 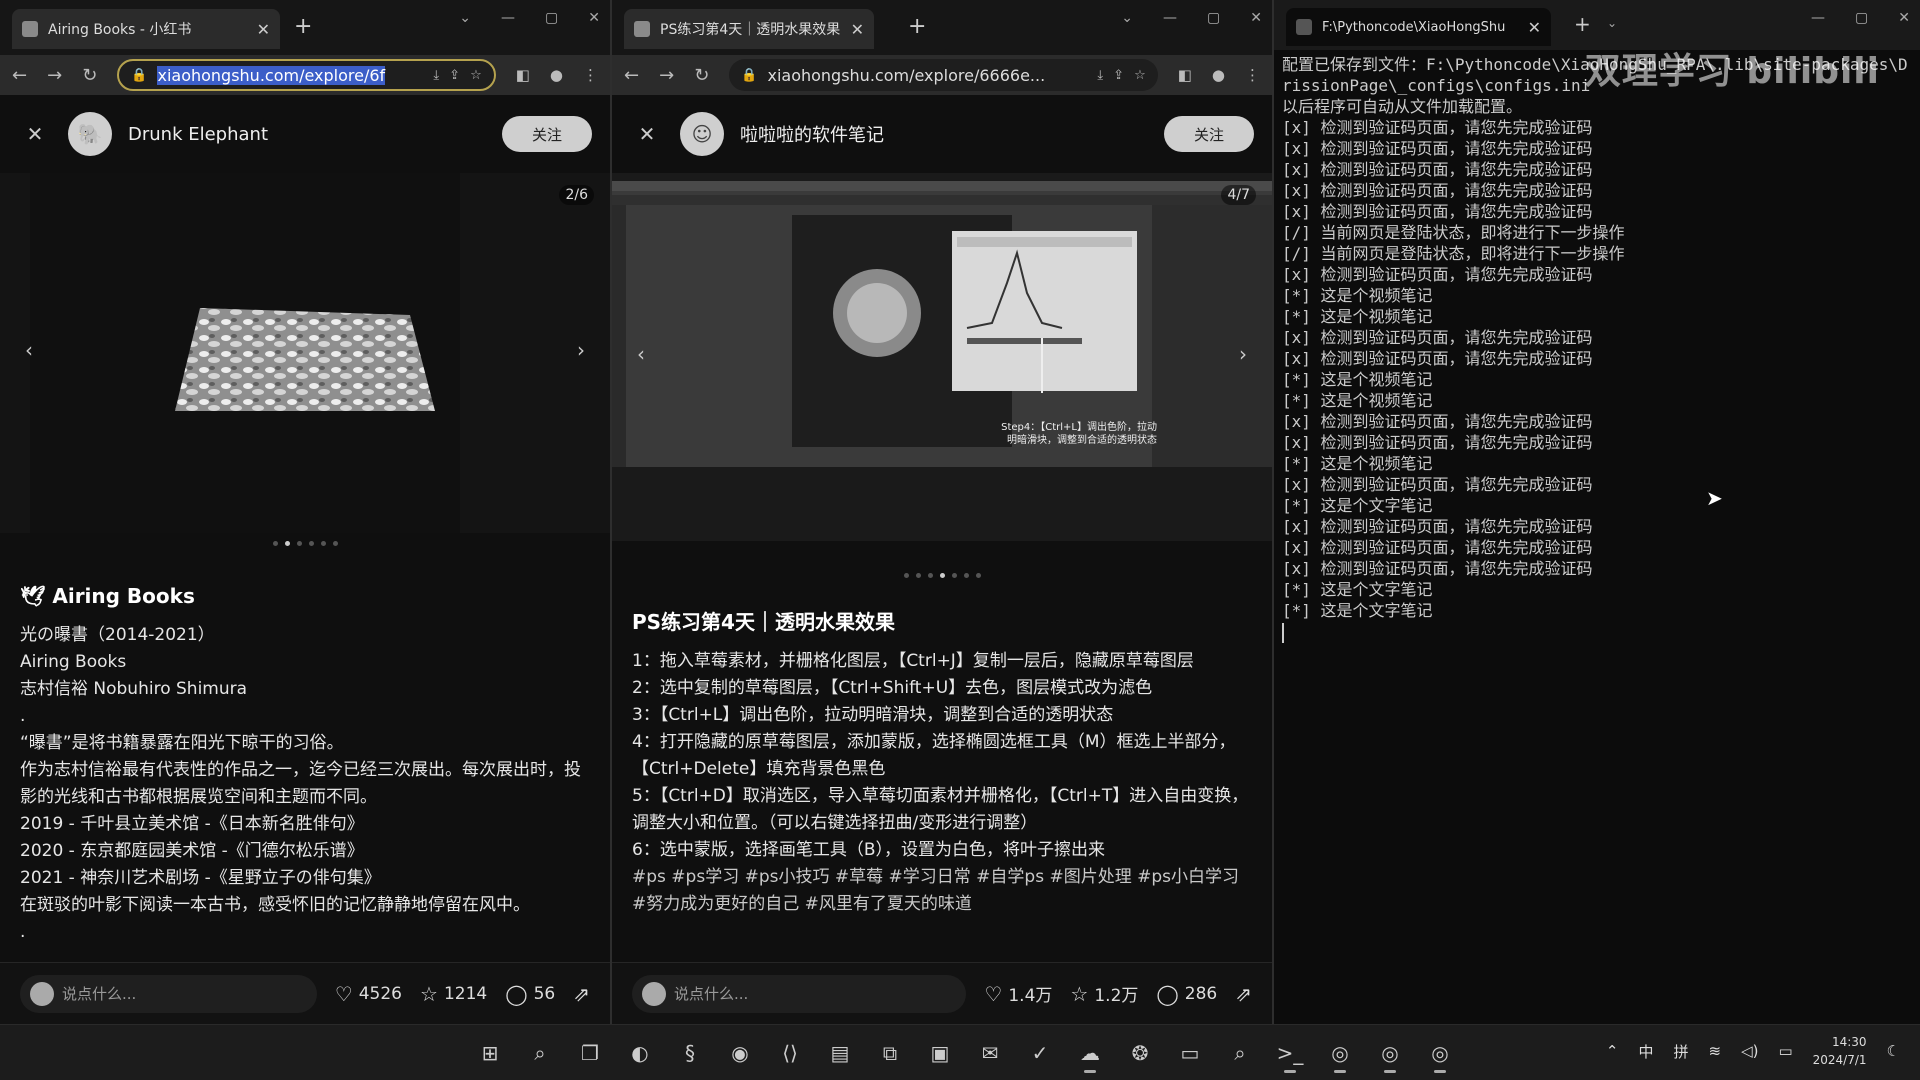 What do you see at coordinates (1190, 1053) in the screenshot?
I see `file-explorer-icon: ▭` at bounding box center [1190, 1053].